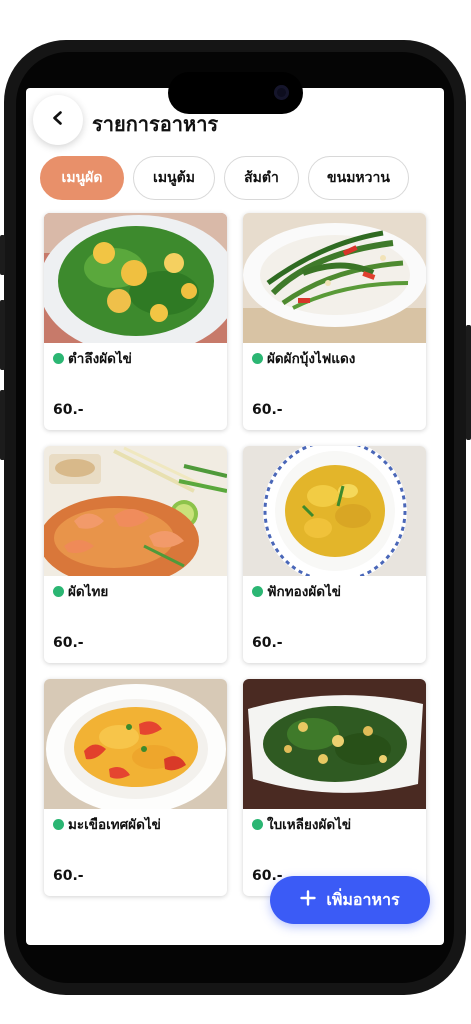 Image resolution: width=471 pixels, height=1024 pixels. What do you see at coordinates (2, 335) in the screenshot?
I see `volume-up-button` at bounding box center [2, 335].